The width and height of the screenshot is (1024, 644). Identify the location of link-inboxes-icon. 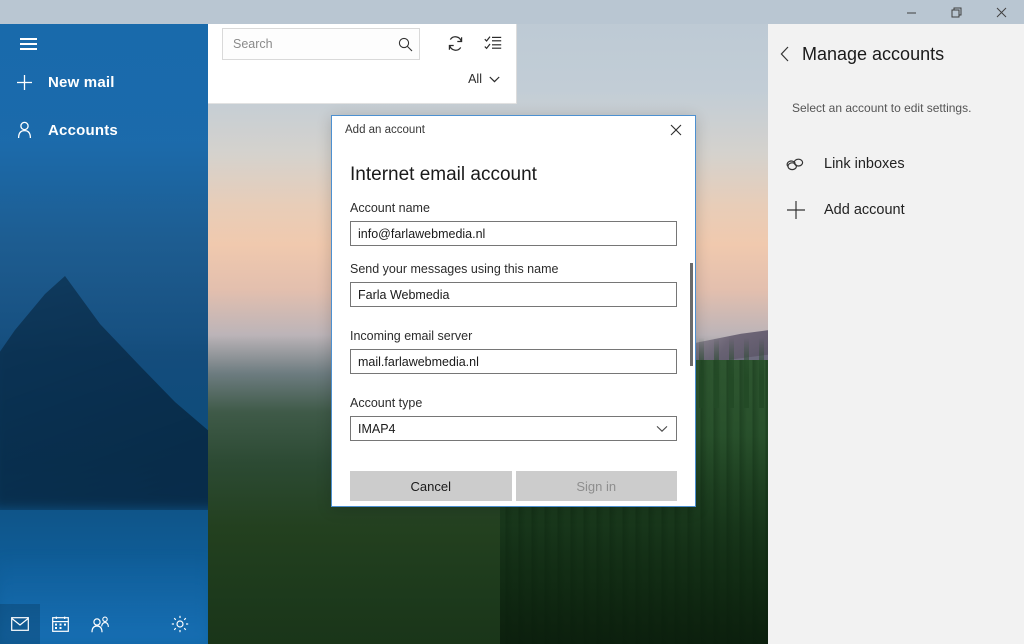
(796, 164).